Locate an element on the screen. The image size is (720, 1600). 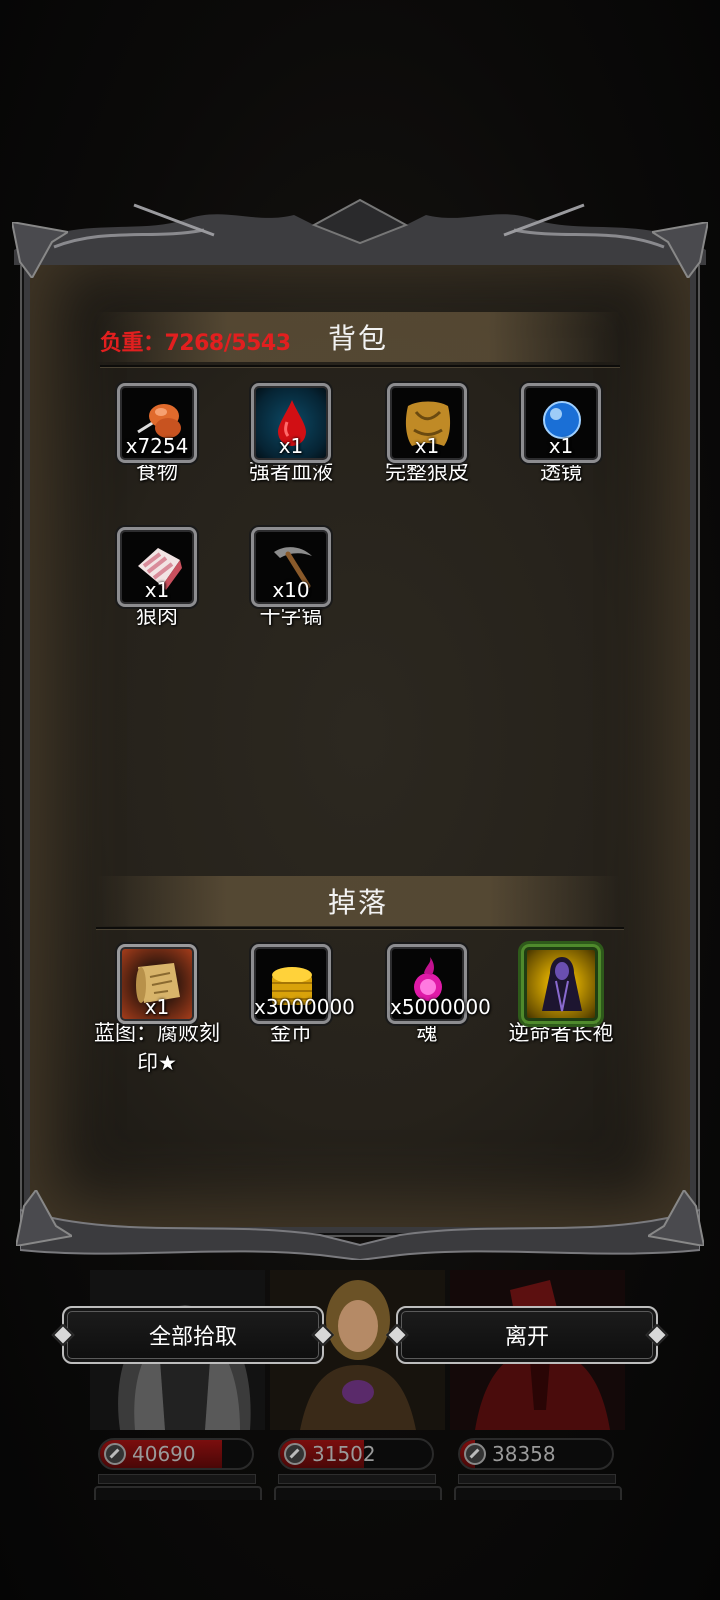
weight-indicator: 负重：7268/5543 is located at coordinates (195, 343).